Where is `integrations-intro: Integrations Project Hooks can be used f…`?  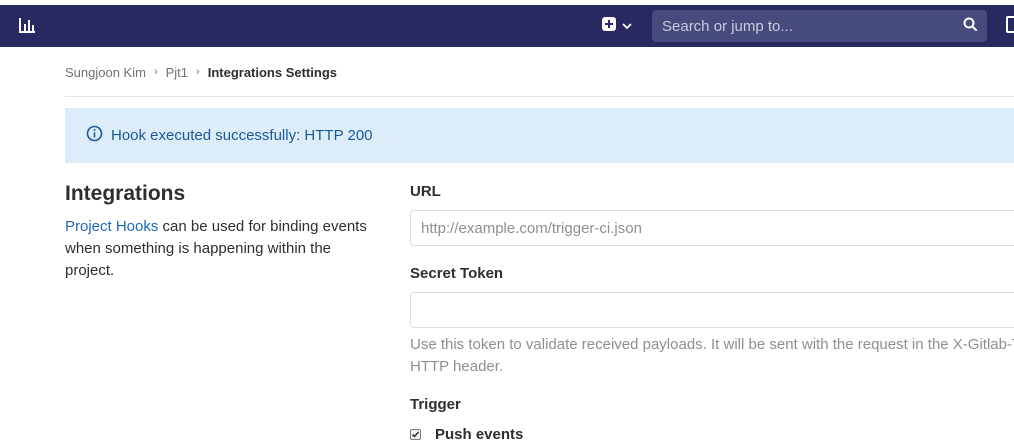
integrations-intro: Integrations Project Hooks can be used f… is located at coordinates (220, 231).